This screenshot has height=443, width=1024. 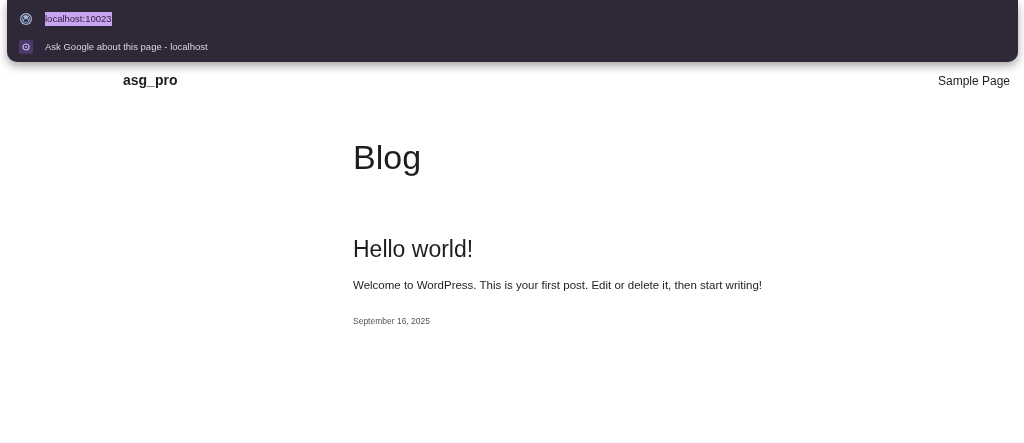 I want to click on suggestion-text: localhost:10023, so click(x=78, y=19).